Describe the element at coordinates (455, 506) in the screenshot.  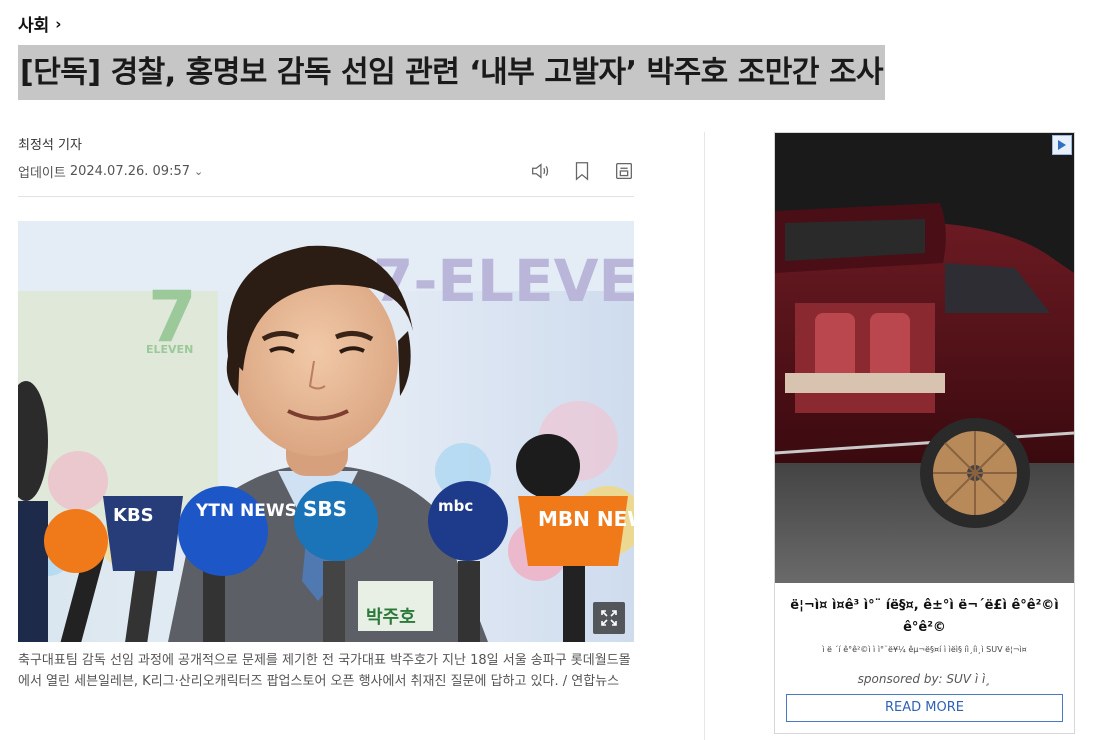
I see `mbc-logo: mbc` at that location.